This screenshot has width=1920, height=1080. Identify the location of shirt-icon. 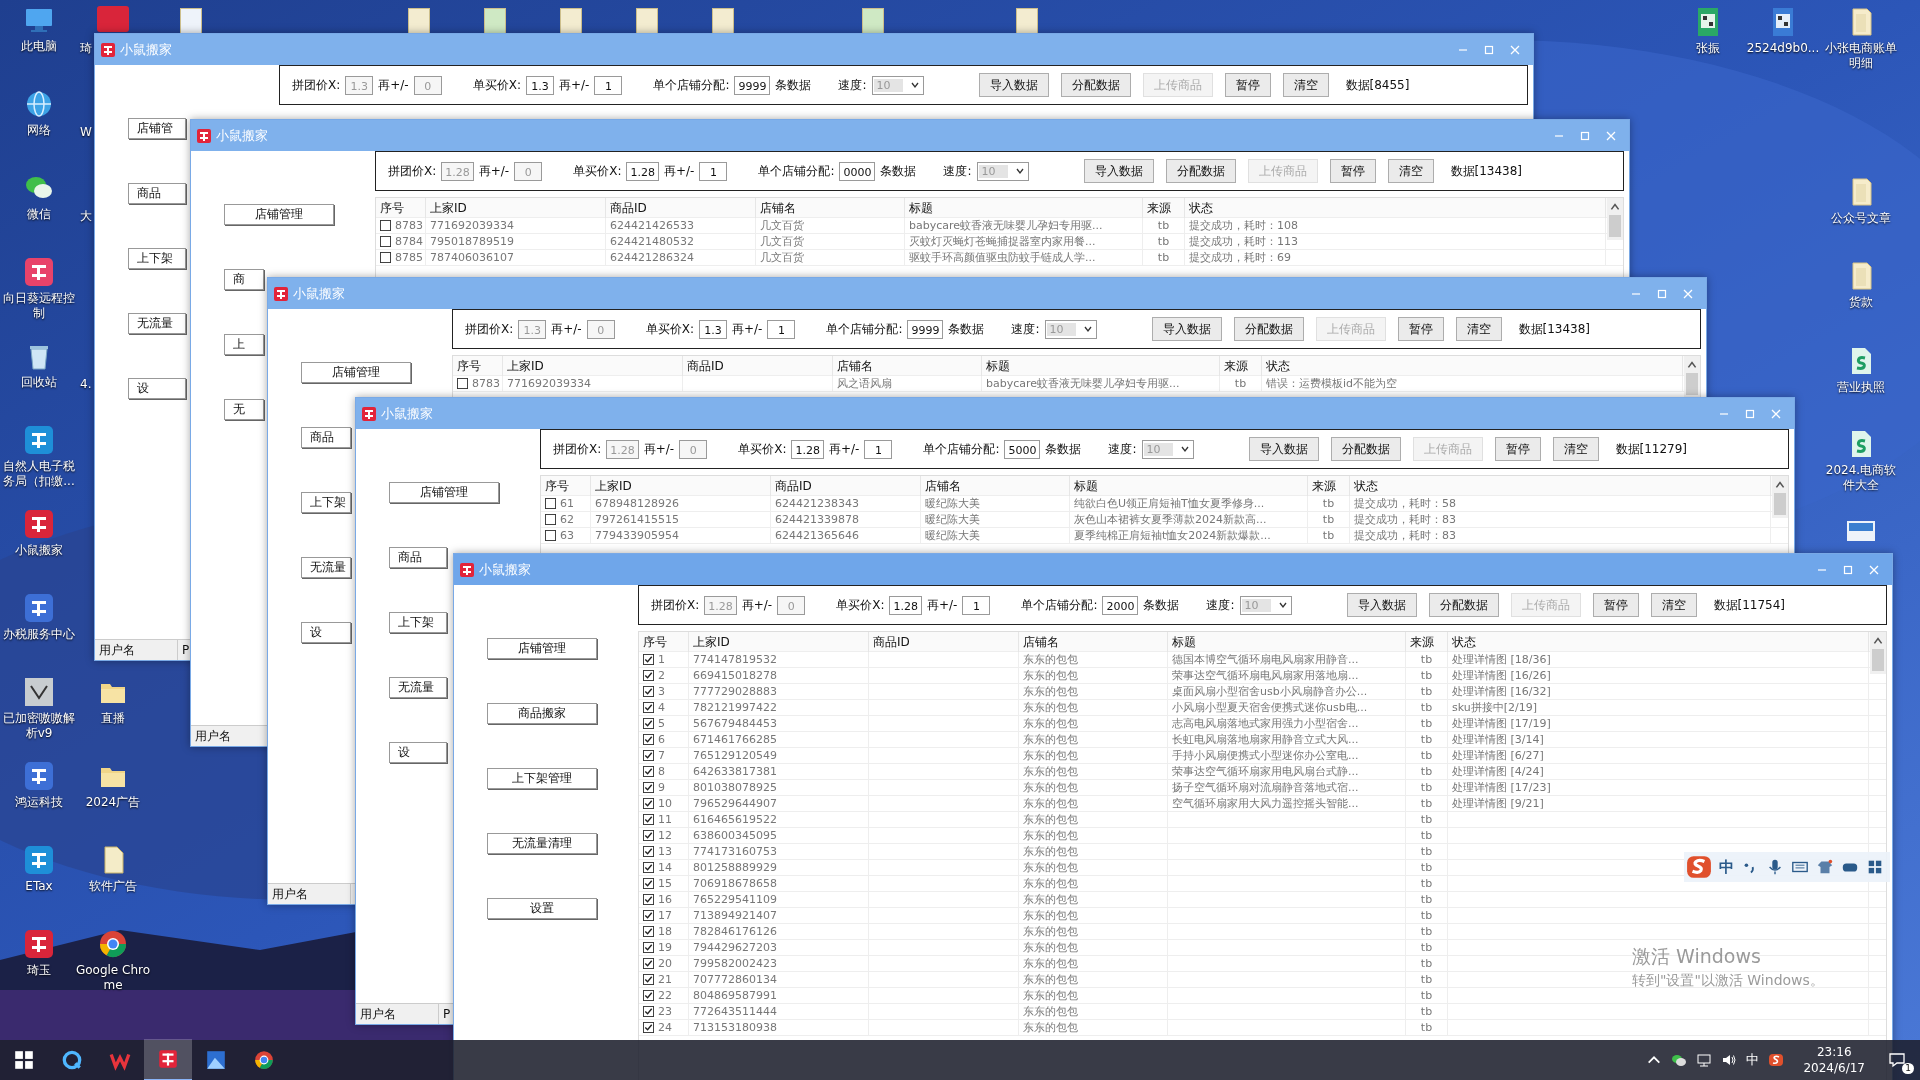
(1825, 867).